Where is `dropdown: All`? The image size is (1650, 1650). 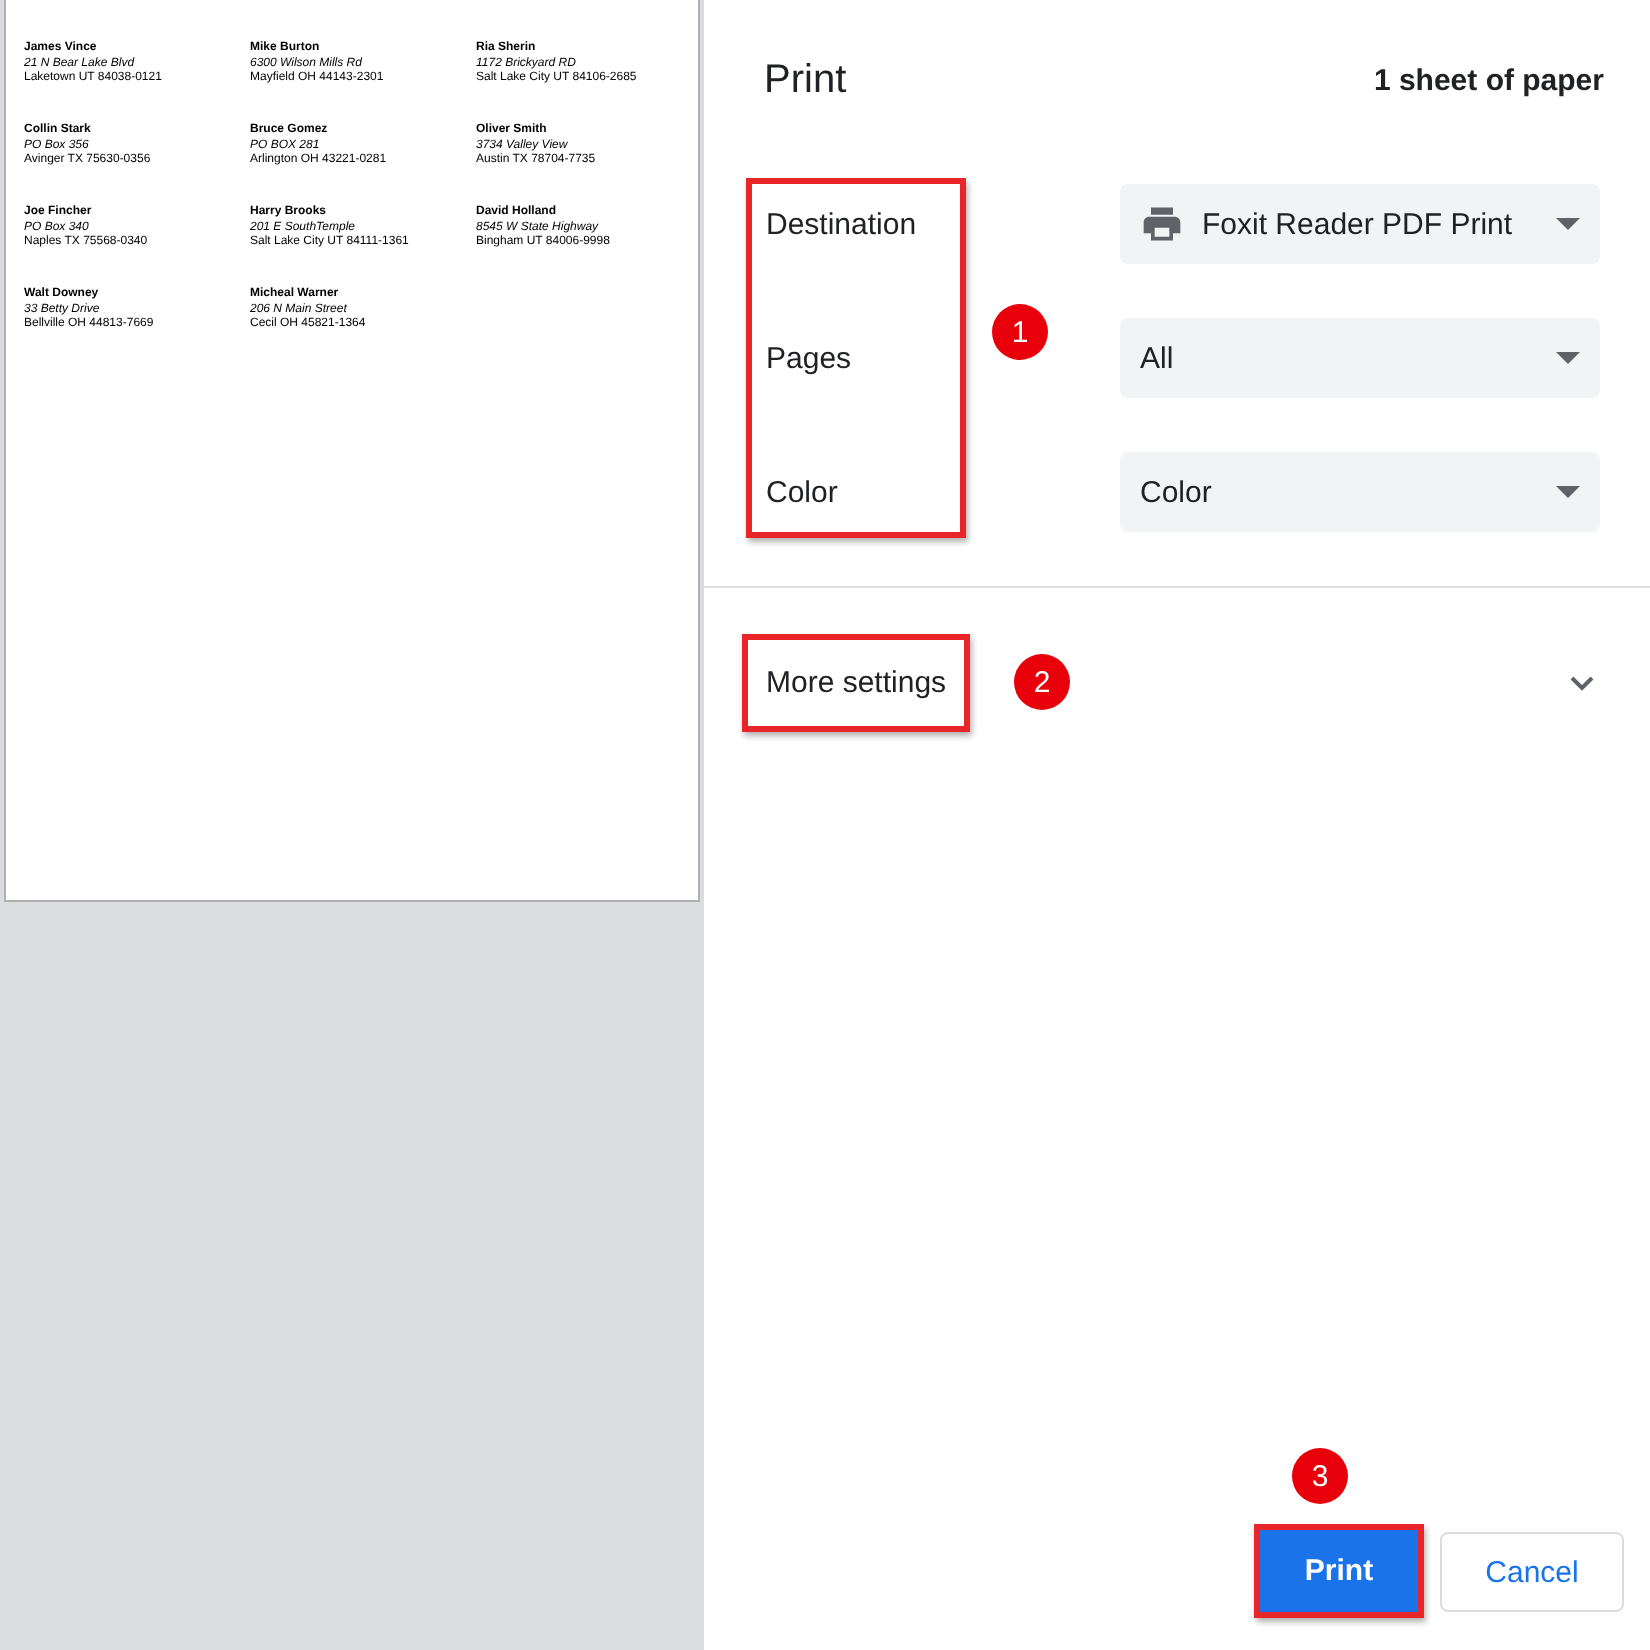
dropdown: All is located at coordinates (1360, 358).